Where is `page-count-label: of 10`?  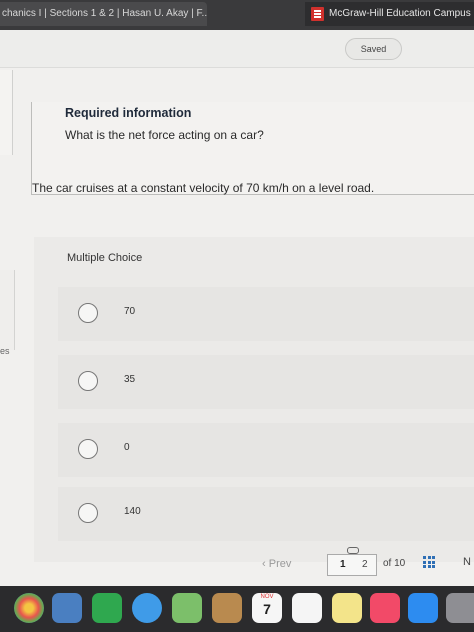
page-count-label: of 10 is located at coordinates (394, 563).